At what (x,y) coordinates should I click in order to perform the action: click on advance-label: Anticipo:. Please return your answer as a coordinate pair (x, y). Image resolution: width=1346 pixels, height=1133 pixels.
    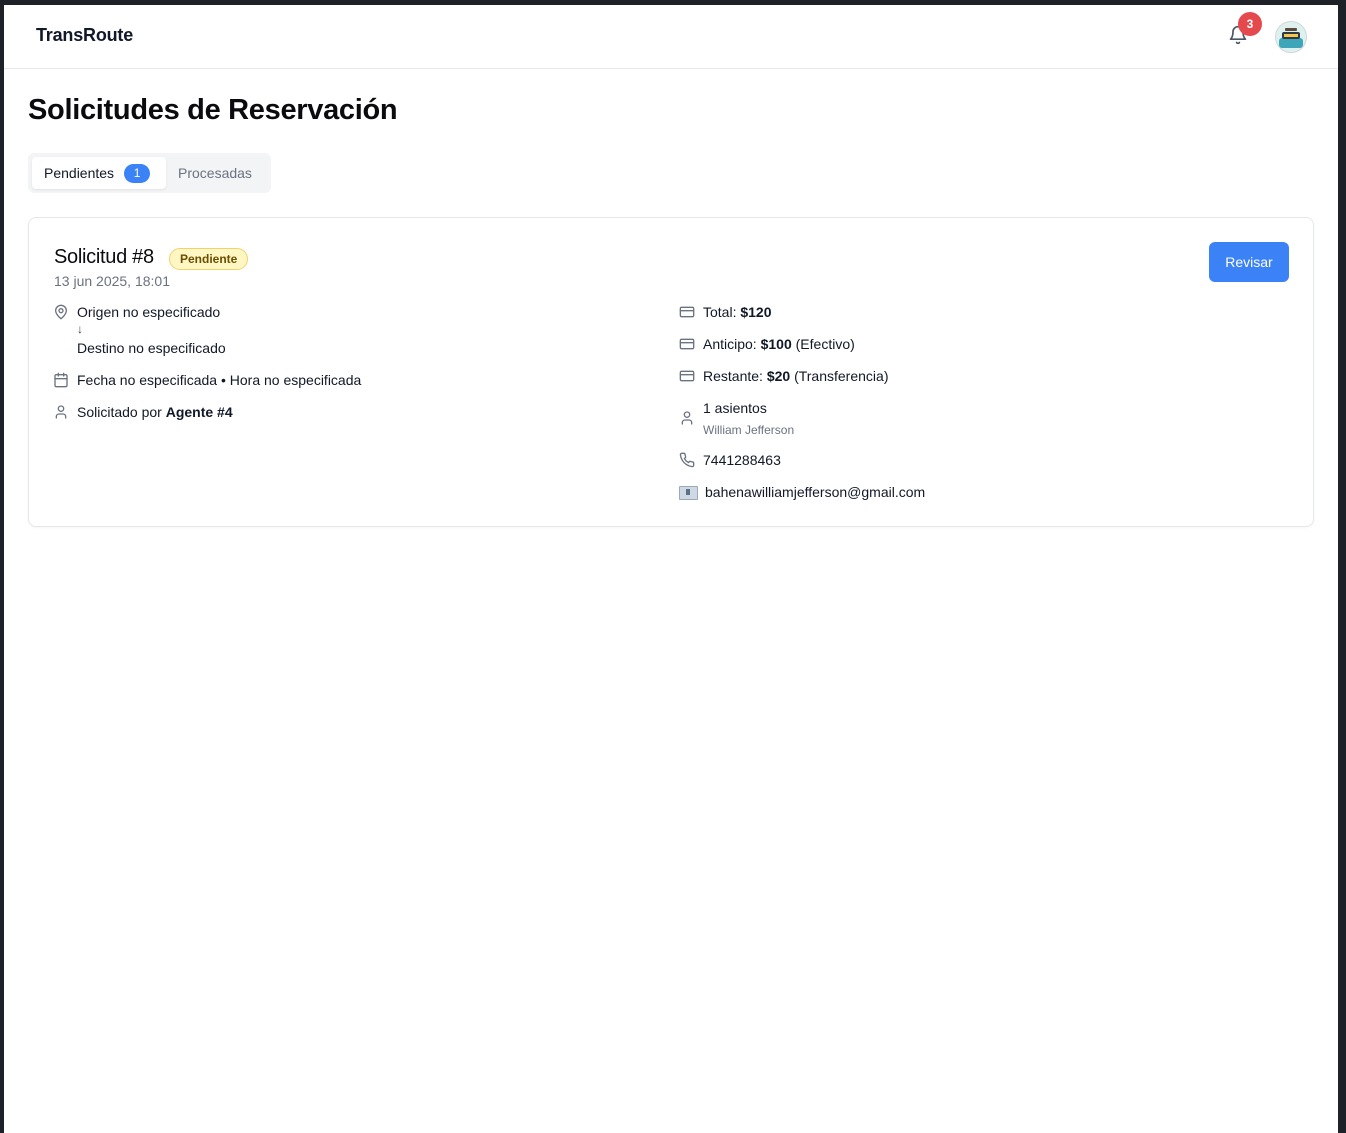
    Looking at the image, I should click on (732, 344).